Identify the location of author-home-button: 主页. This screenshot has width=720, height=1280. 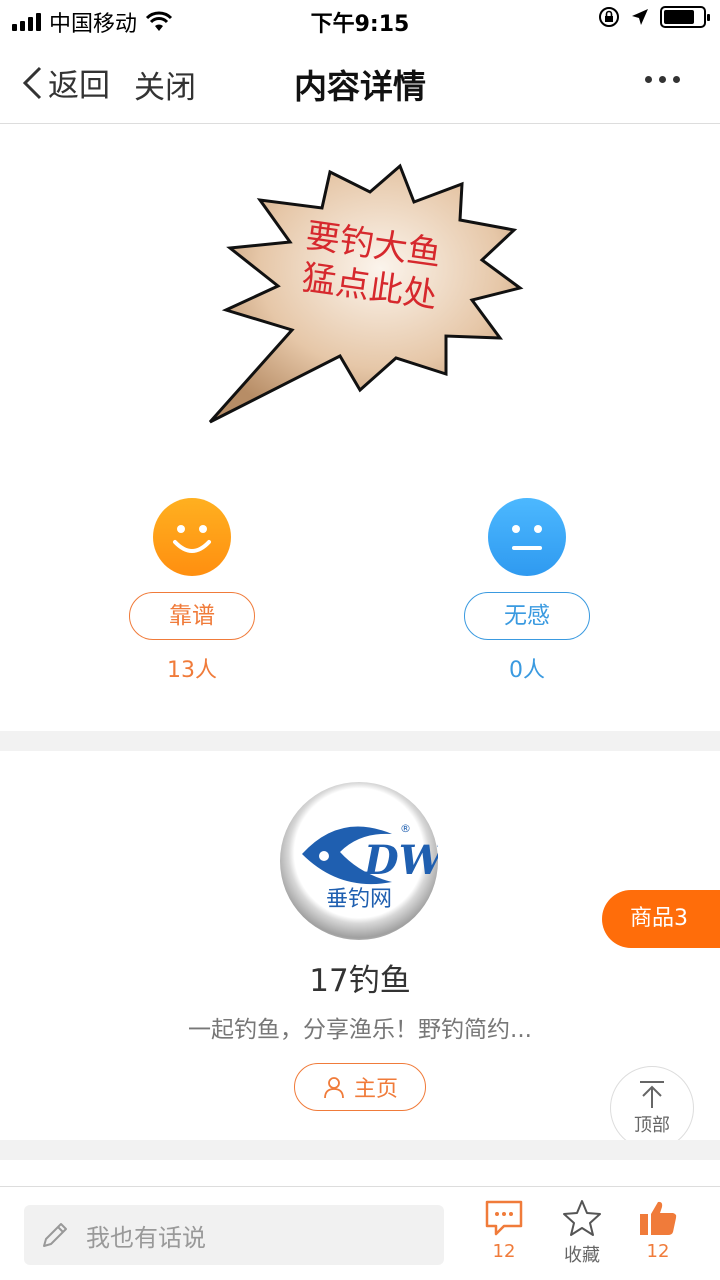
(360, 1087).